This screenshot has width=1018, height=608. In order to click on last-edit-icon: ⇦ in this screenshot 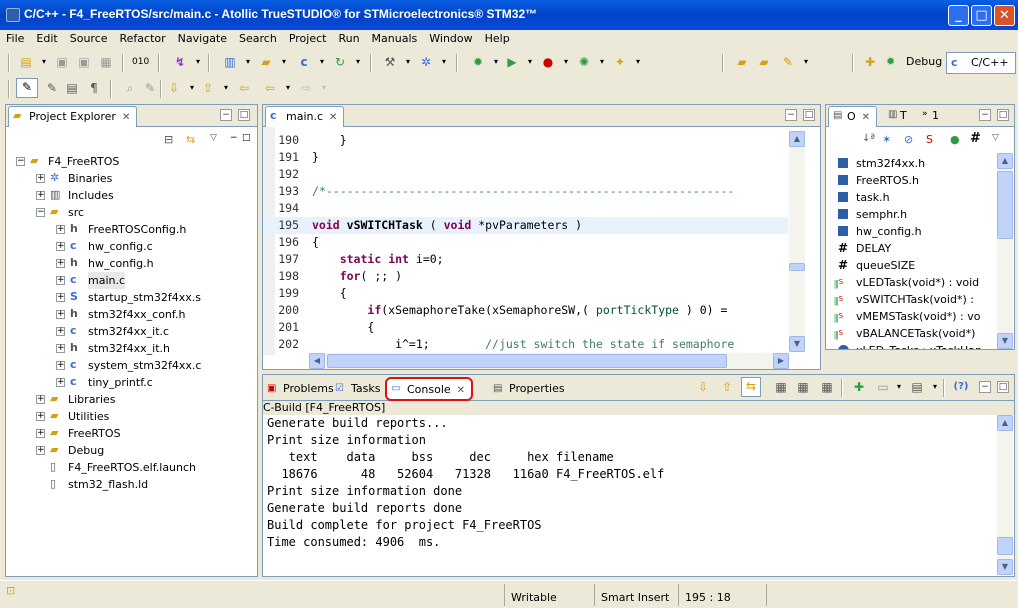, I will do `click(244, 88)`.